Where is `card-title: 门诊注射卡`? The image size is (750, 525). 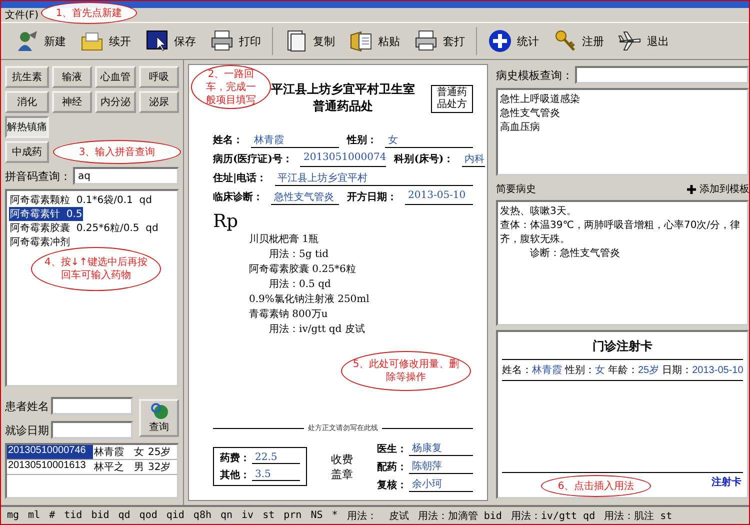
card-title: 门诊注射卡 is located at coordinates (623, 349).